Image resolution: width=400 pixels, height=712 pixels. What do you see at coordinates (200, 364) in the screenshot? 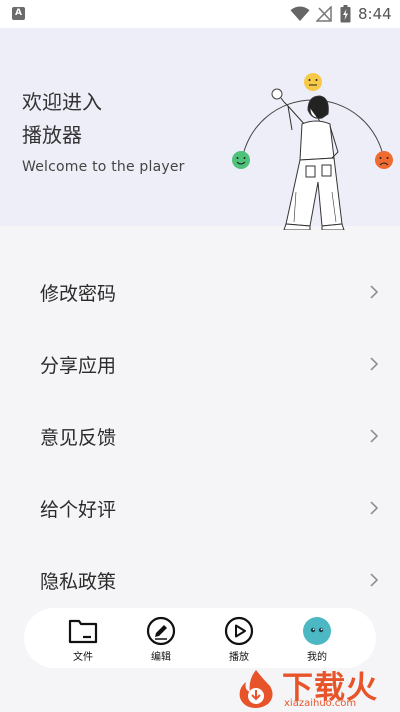
I see `menu-item-share-app: 分享应用` at bounding box center [200, 364].